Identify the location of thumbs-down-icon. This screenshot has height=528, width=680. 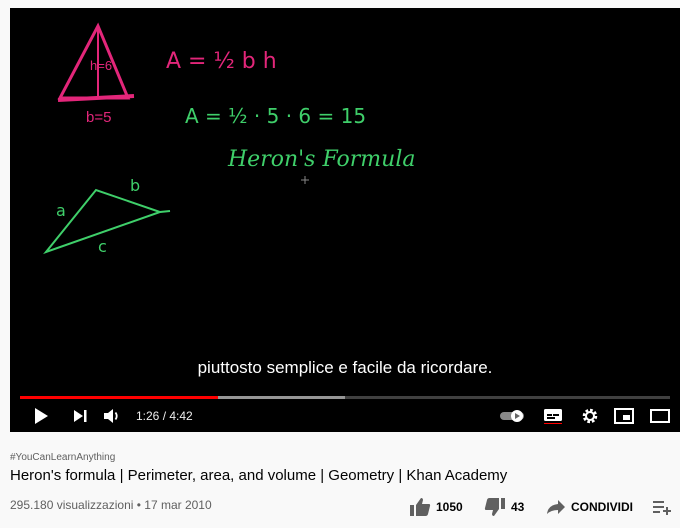
(494, 507).